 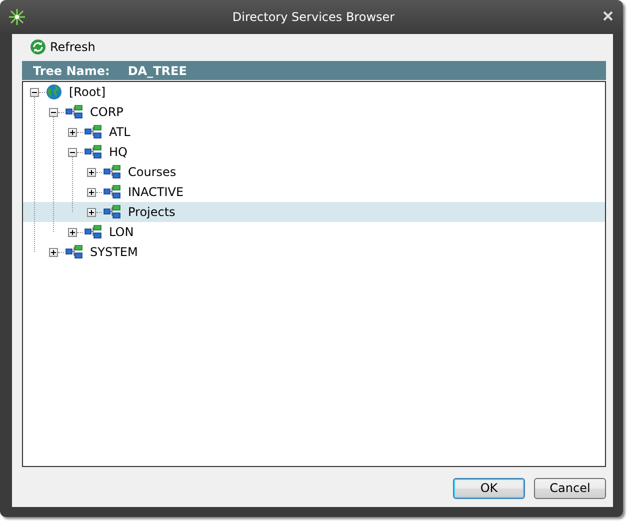 What do you see at coordinates (71, 71) in the screenshot?
I see `tree-name-label: Tree Name:` at bounding box center [71, 71].